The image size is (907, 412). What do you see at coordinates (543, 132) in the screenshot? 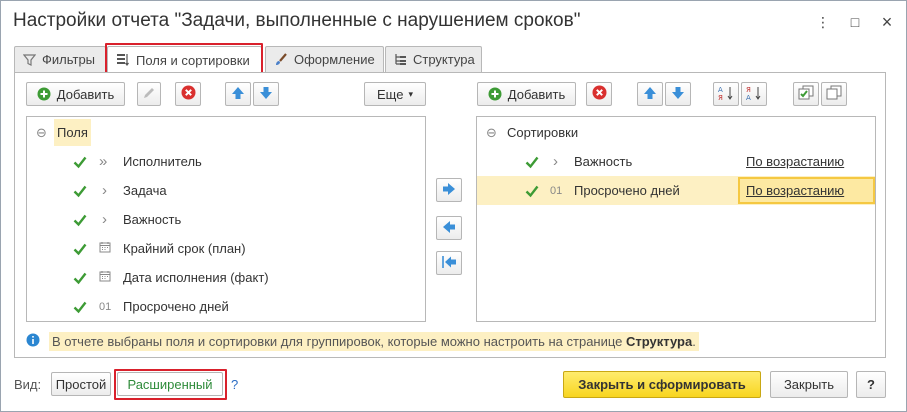
I see `sorting-root-label: Сортировки` at bounding box center [543, 132].